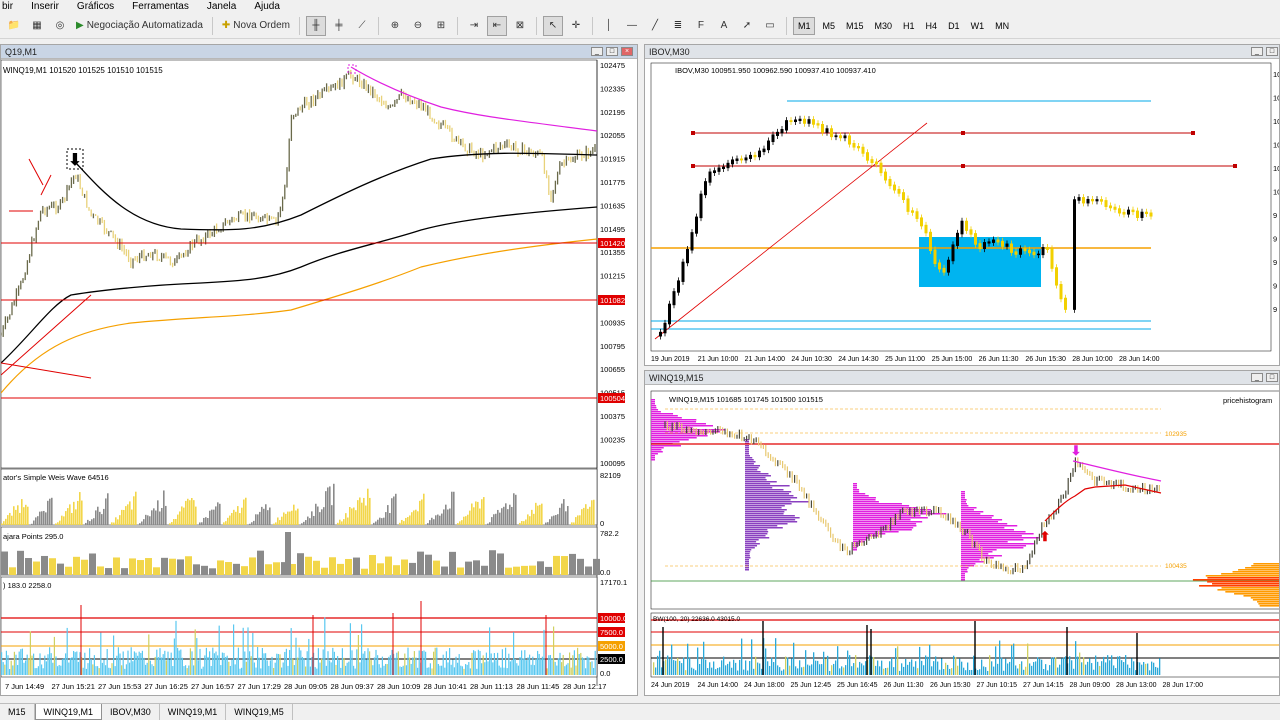 The width and height of the screenshot is (1280, 720). I want to click on timeframe-m30: M30, so click(884, 26).